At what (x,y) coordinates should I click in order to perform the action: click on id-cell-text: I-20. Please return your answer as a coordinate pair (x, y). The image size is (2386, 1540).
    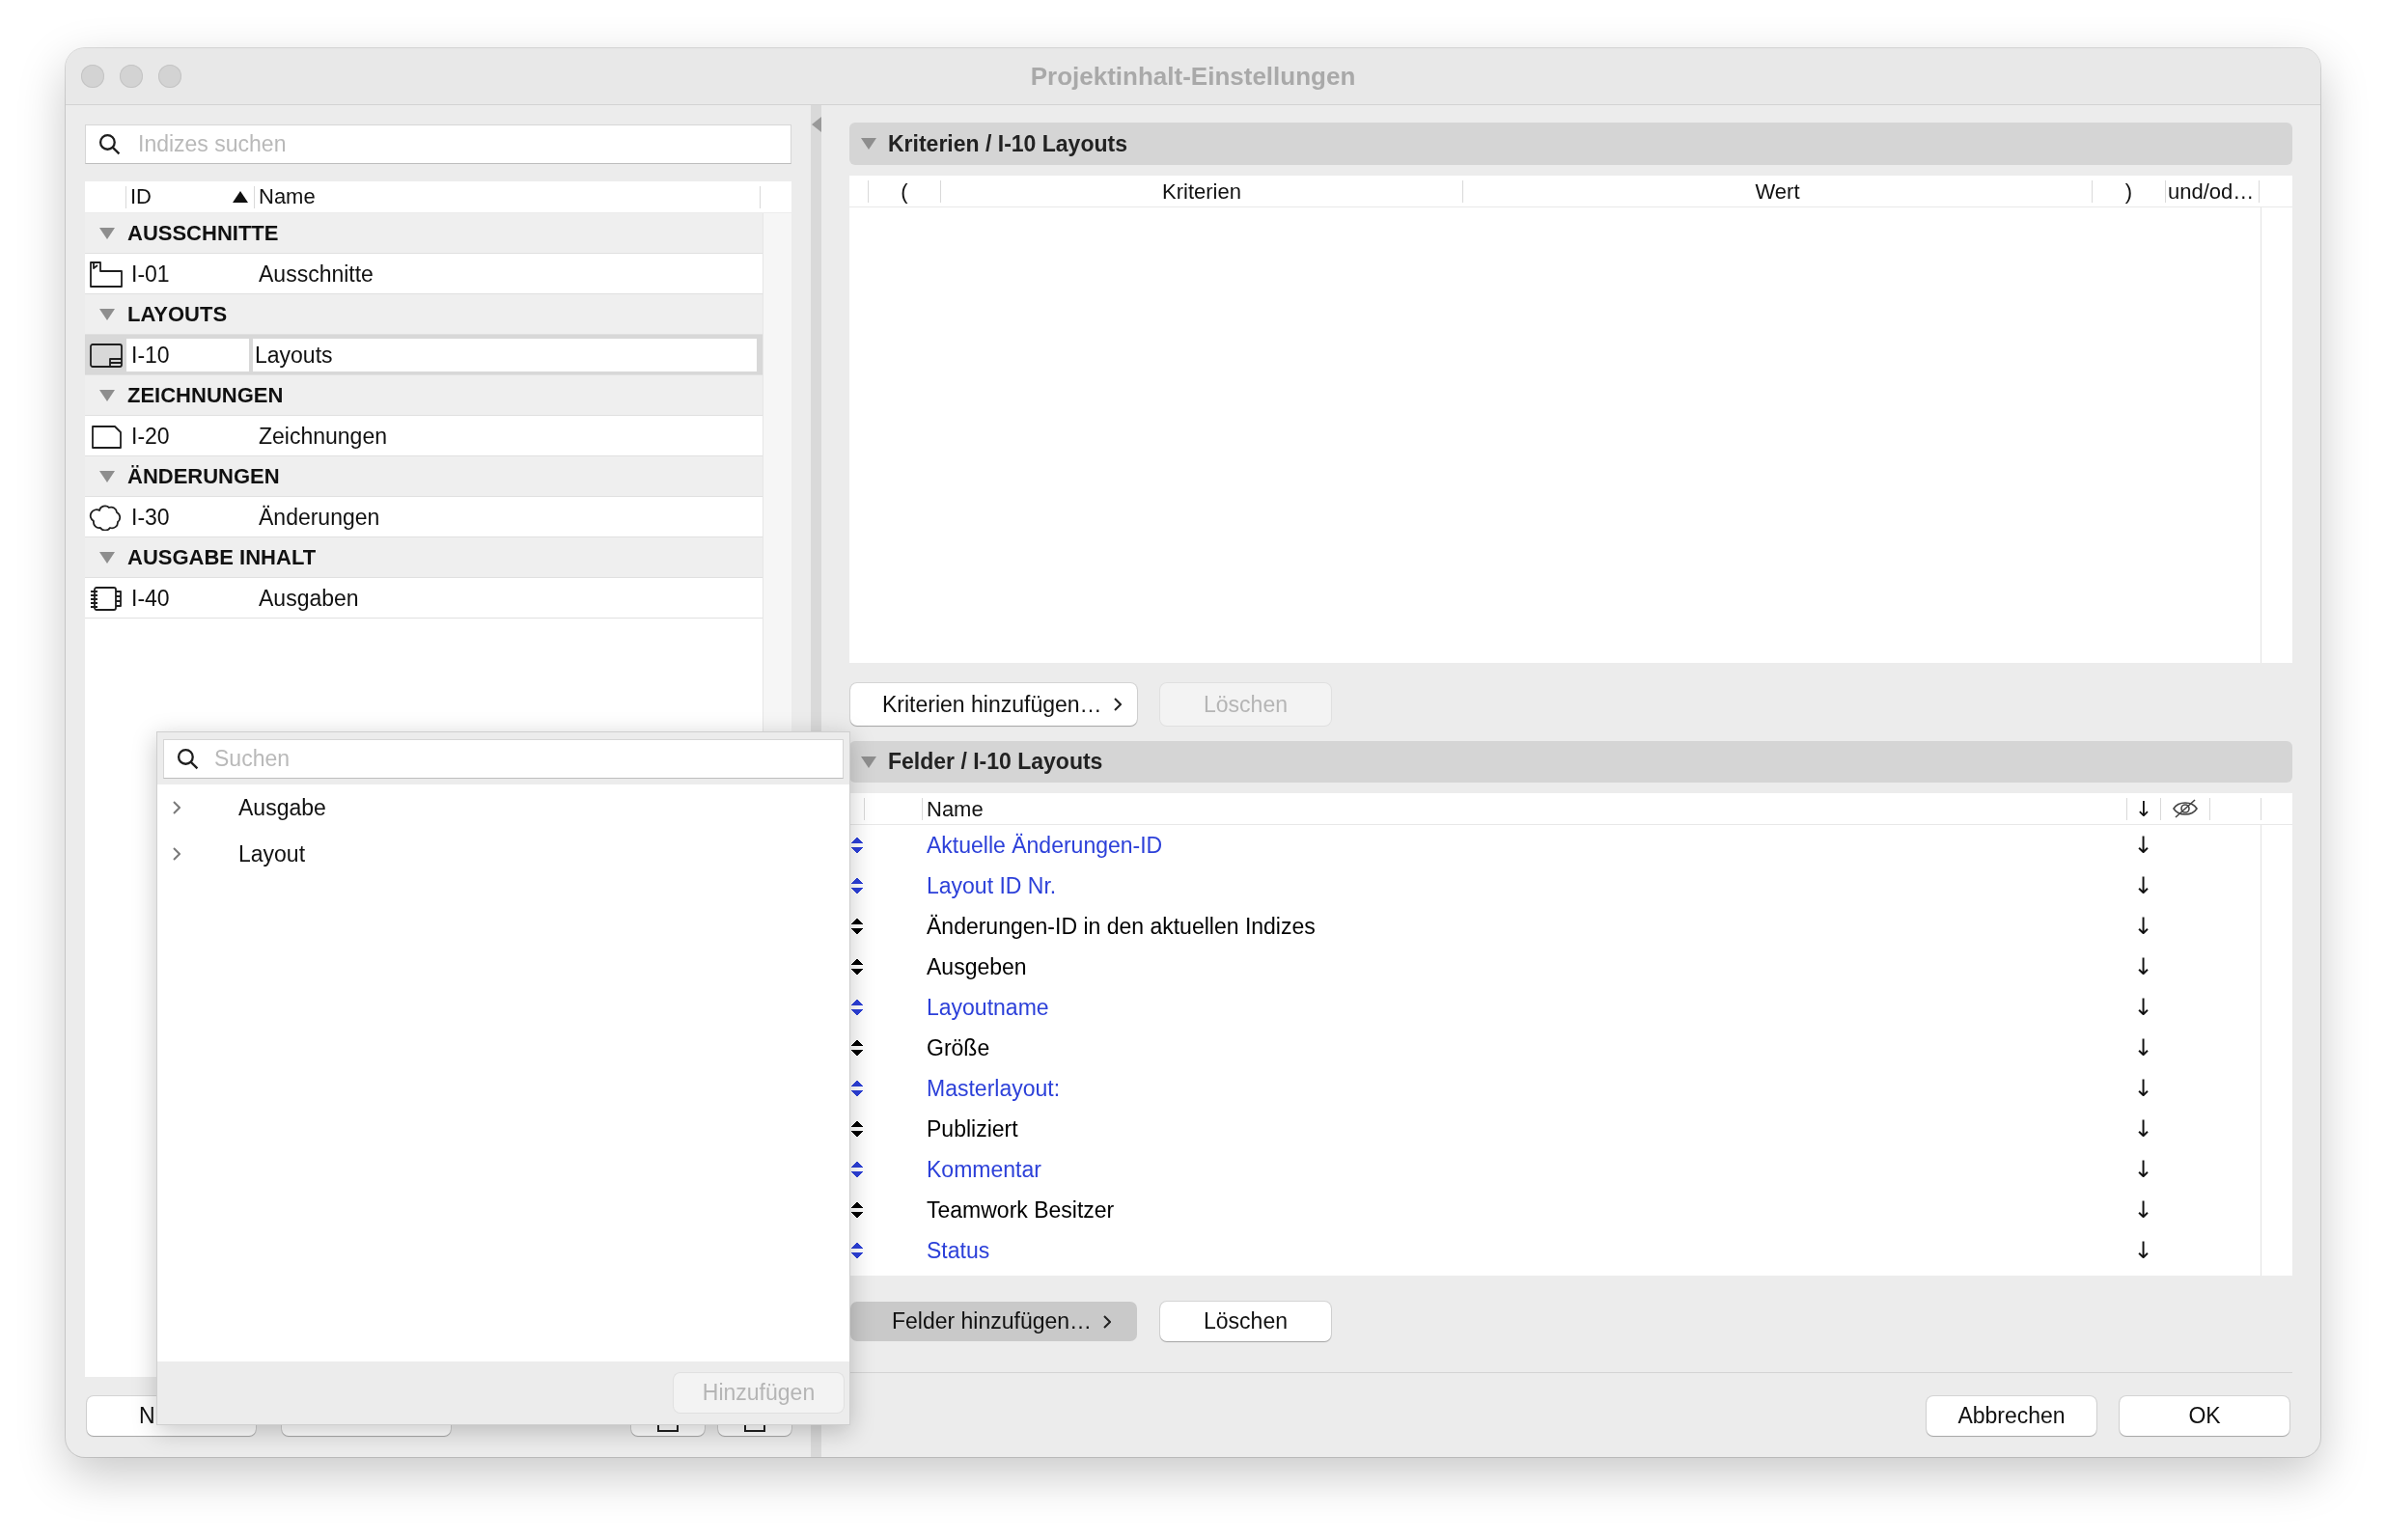
    Looking at the image, I should click on (151, 436).